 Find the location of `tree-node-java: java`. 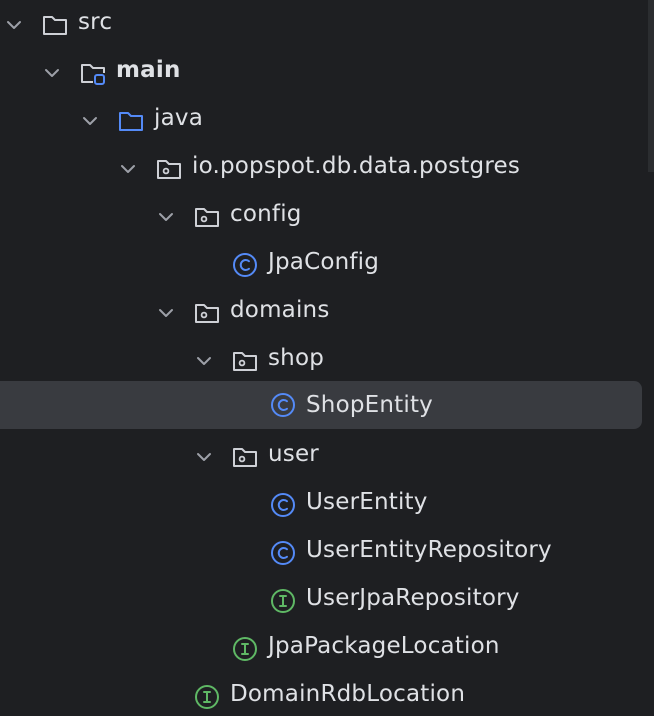

tree-node-java: java is located at coordinates (321, 120).